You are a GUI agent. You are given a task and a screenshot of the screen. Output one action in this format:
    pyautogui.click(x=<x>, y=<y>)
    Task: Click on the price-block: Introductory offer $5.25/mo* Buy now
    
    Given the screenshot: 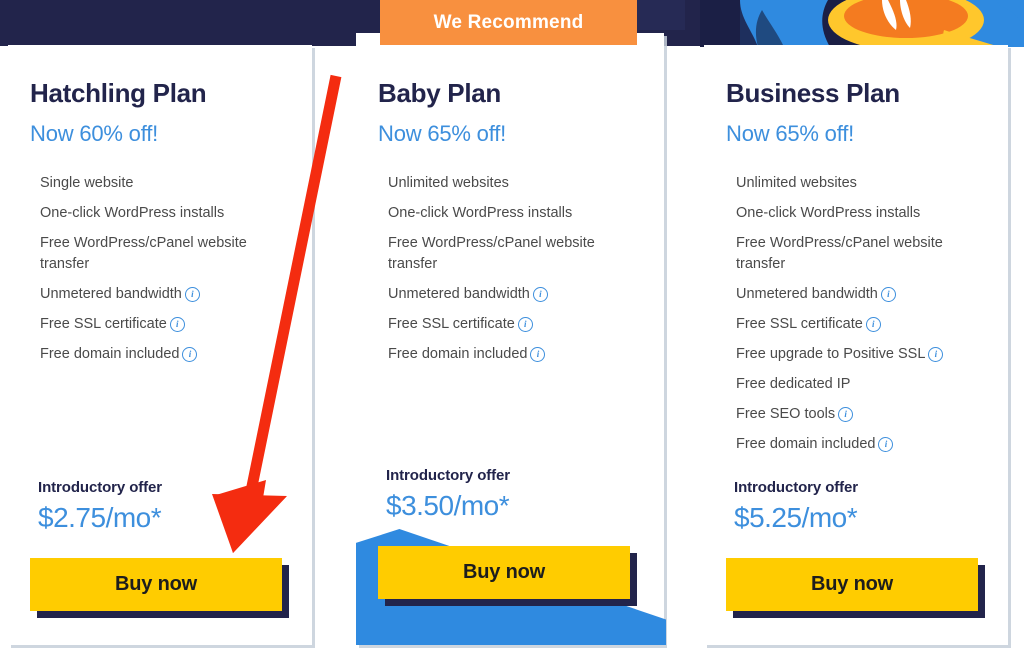 What is the action you would take?
    pyautogui.click(x=858, y=545)
    